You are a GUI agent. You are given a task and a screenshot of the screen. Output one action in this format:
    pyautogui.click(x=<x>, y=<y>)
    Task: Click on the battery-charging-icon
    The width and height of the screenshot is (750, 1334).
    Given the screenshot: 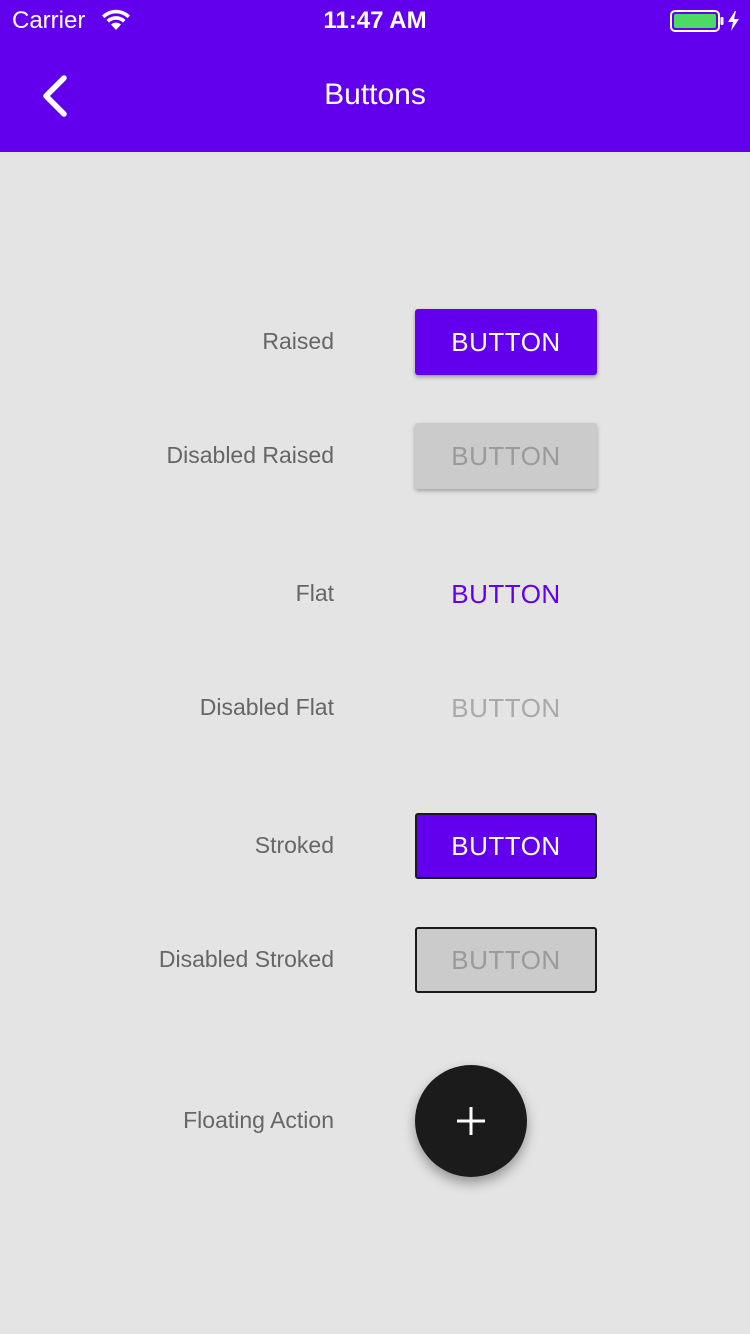 What is the action you would take?
    pyautogui.click(x=704, y=21)
    